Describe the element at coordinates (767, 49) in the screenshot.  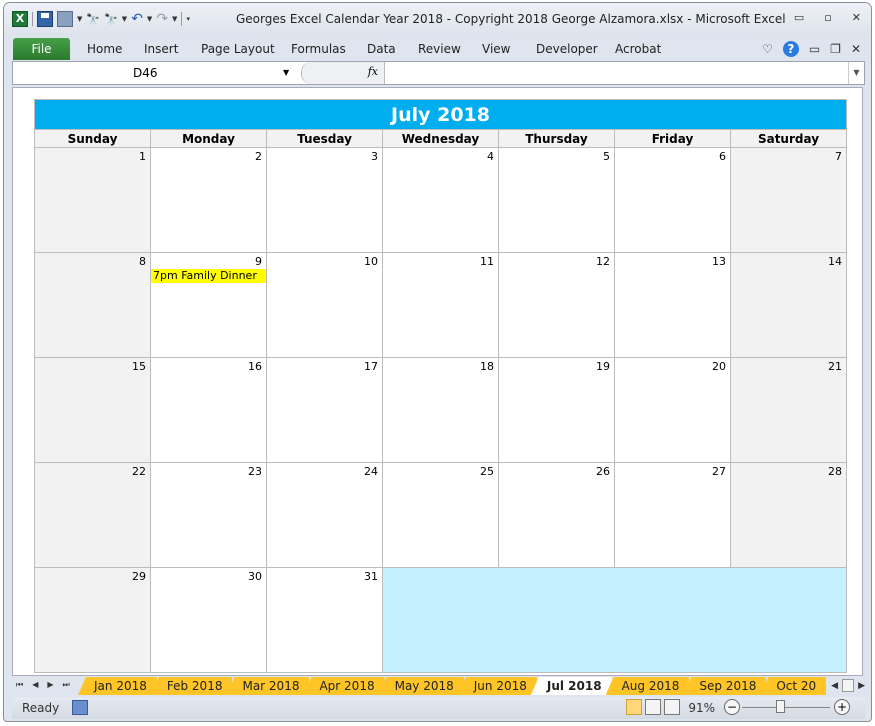
I see `minimize-ribbon-icon: ♡` at that location.